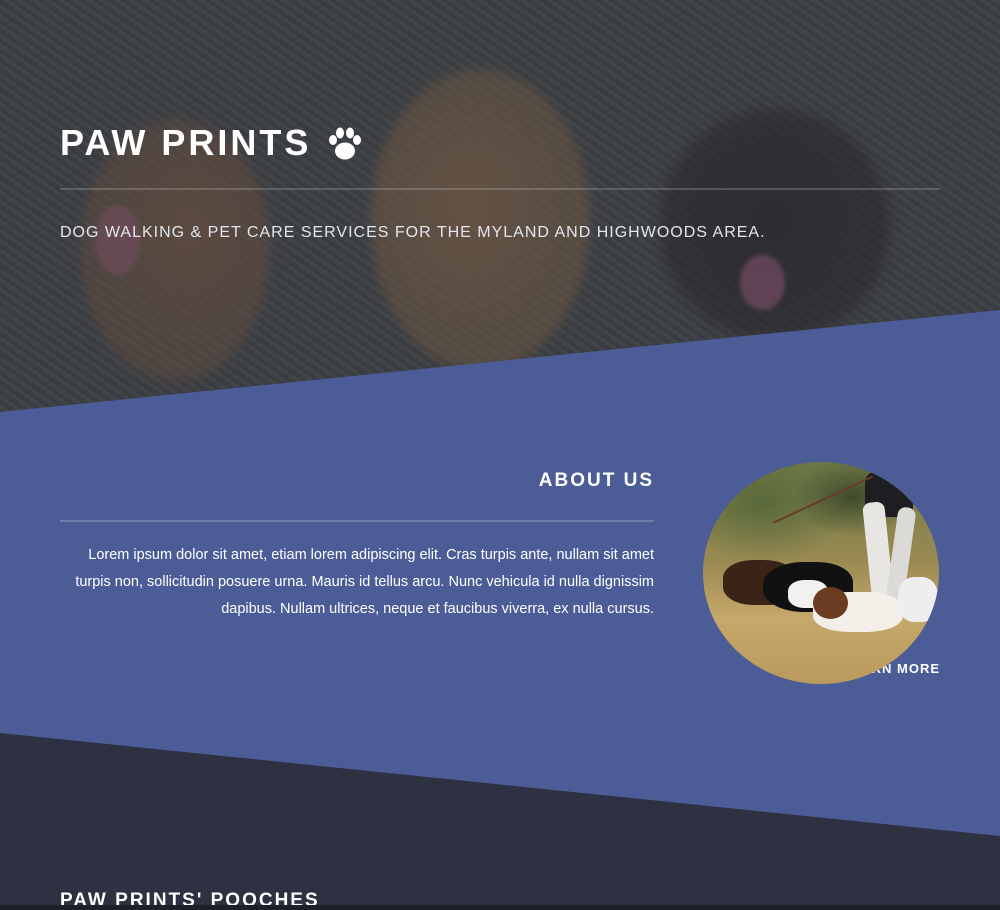  What do you see at coordinates (345, 143) in the screenshot?
I see `paw-icon` at bounding box center [345, 143].